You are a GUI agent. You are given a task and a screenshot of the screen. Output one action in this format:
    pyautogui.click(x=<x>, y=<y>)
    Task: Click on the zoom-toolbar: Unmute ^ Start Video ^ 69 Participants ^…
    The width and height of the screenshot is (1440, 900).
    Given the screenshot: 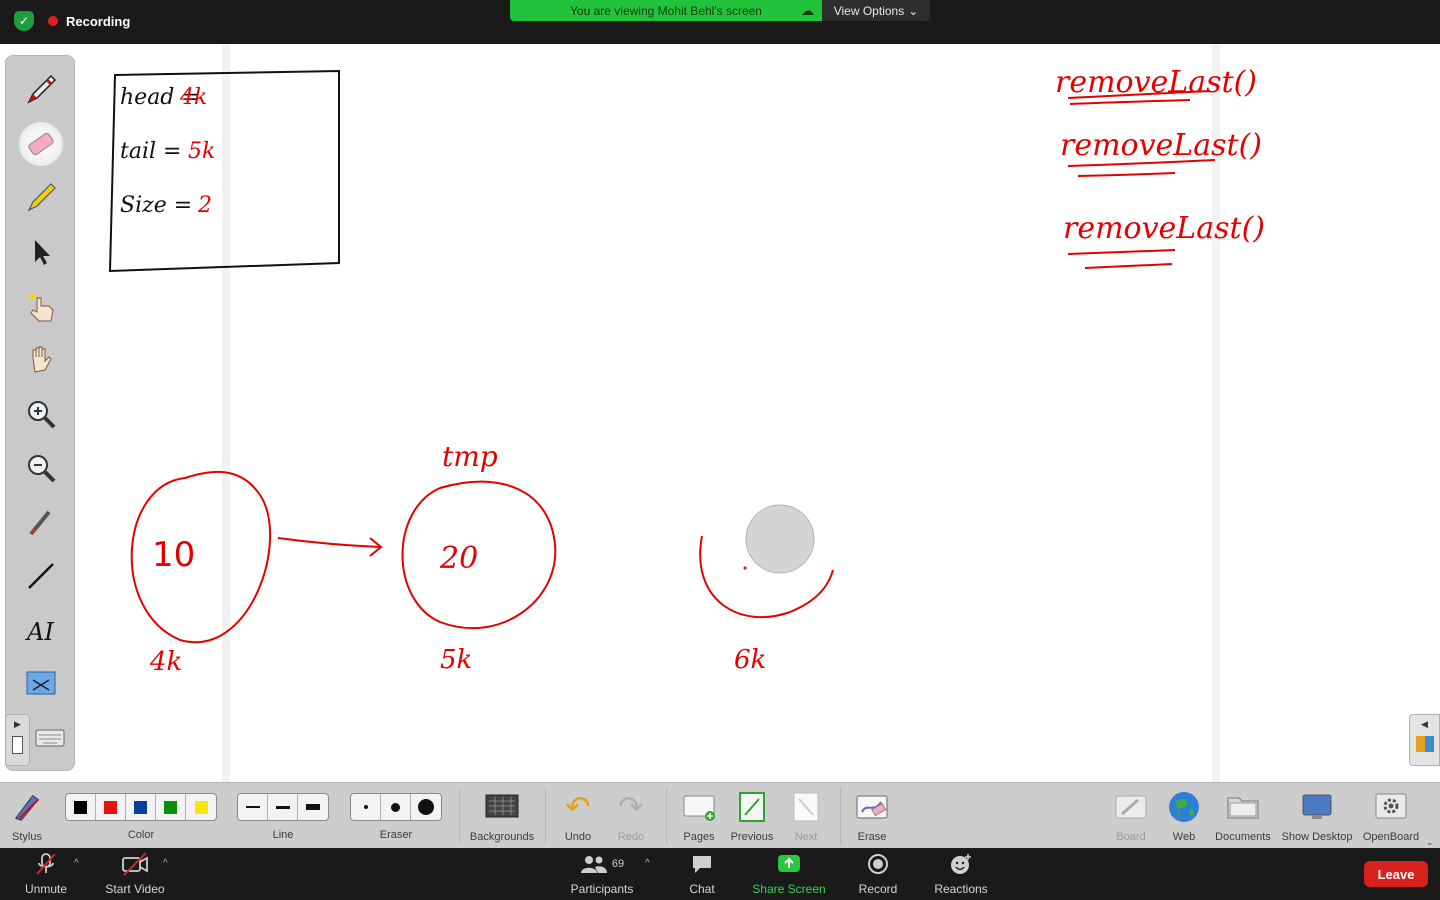 What is the action you would take?
    pyautogui.click(x=720, y=874)
    